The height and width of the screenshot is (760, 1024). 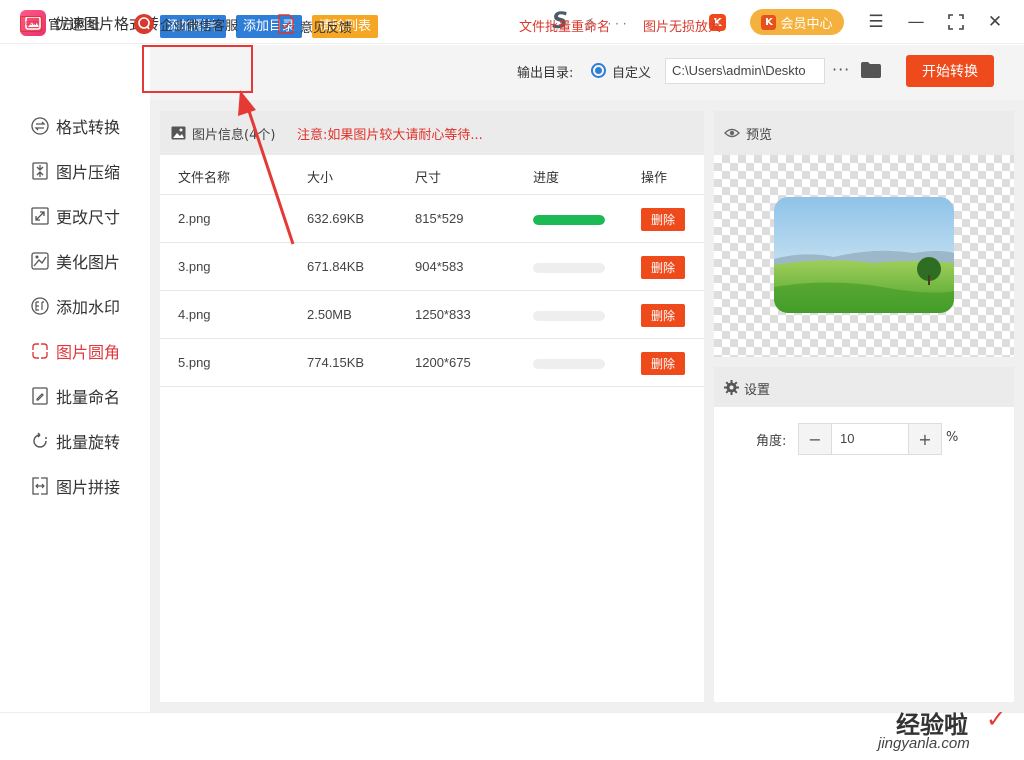 I want to click on sidebar-item-rotate: 批量旋转, so click(x=75, y=441).